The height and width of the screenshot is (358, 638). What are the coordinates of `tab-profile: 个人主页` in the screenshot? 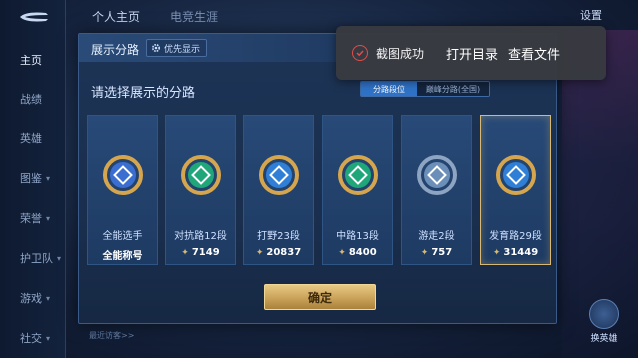 It's located at (116, 16).